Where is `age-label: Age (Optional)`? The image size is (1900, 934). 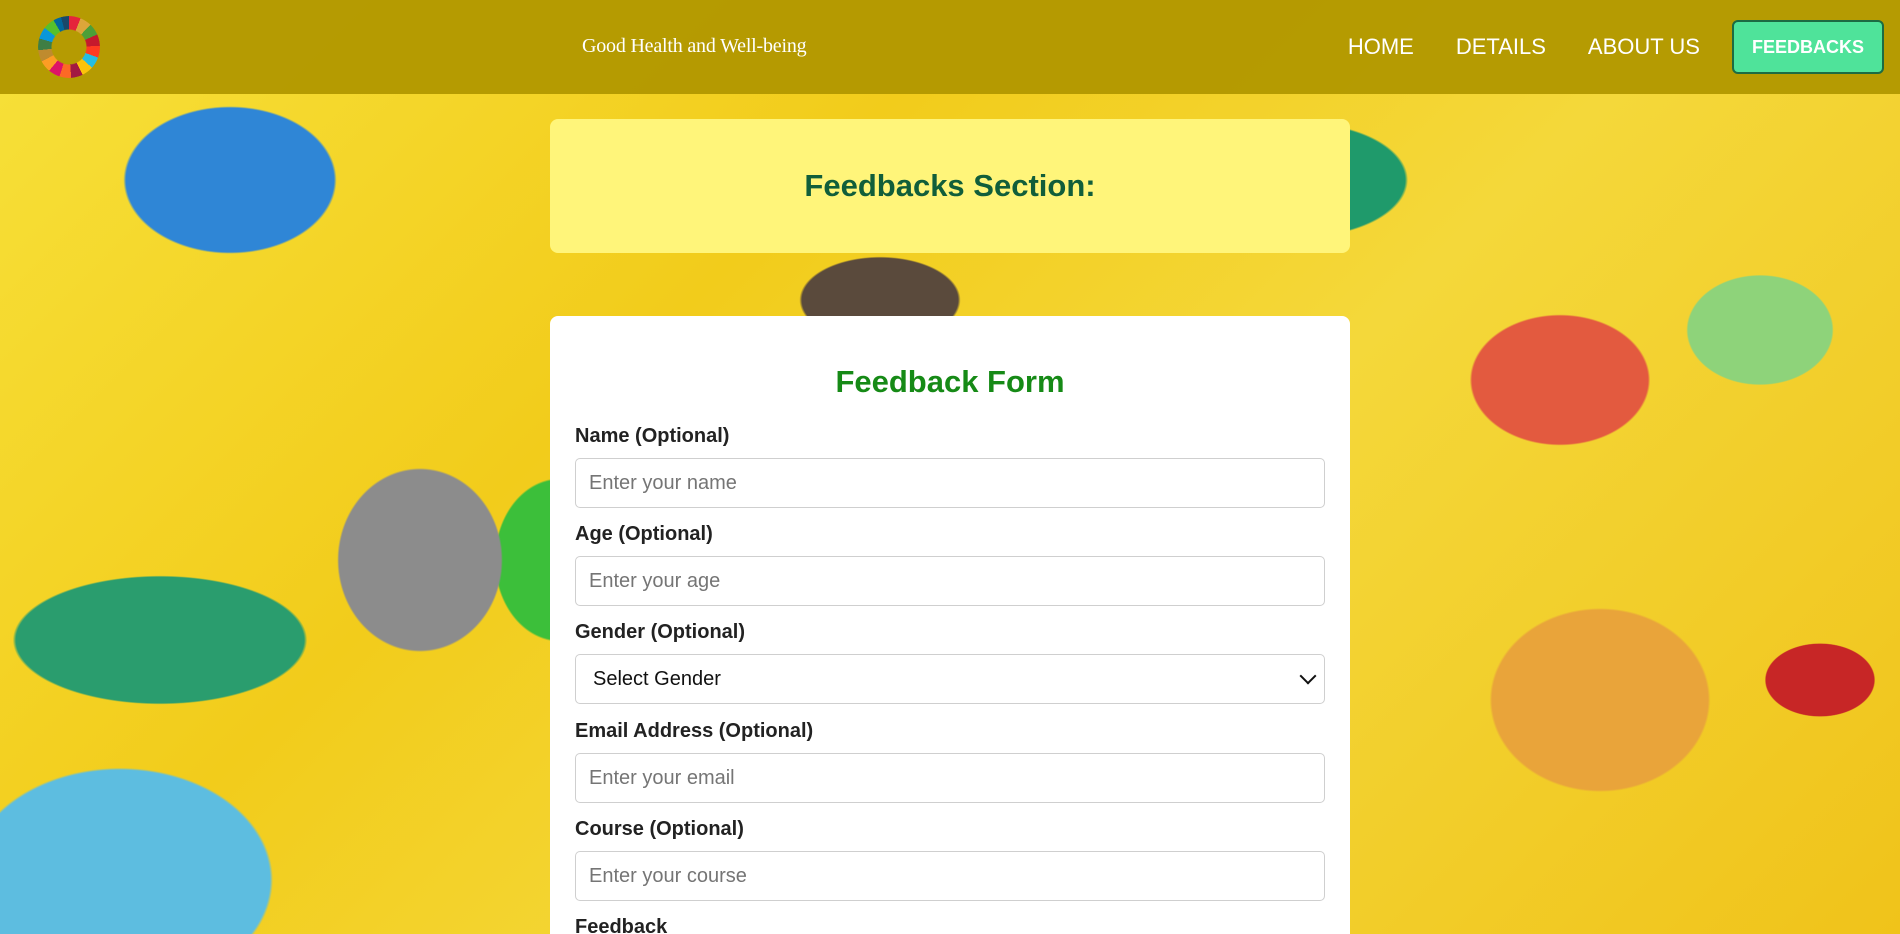 age-label: Age (Optional) is located at coordinates (644, 534).